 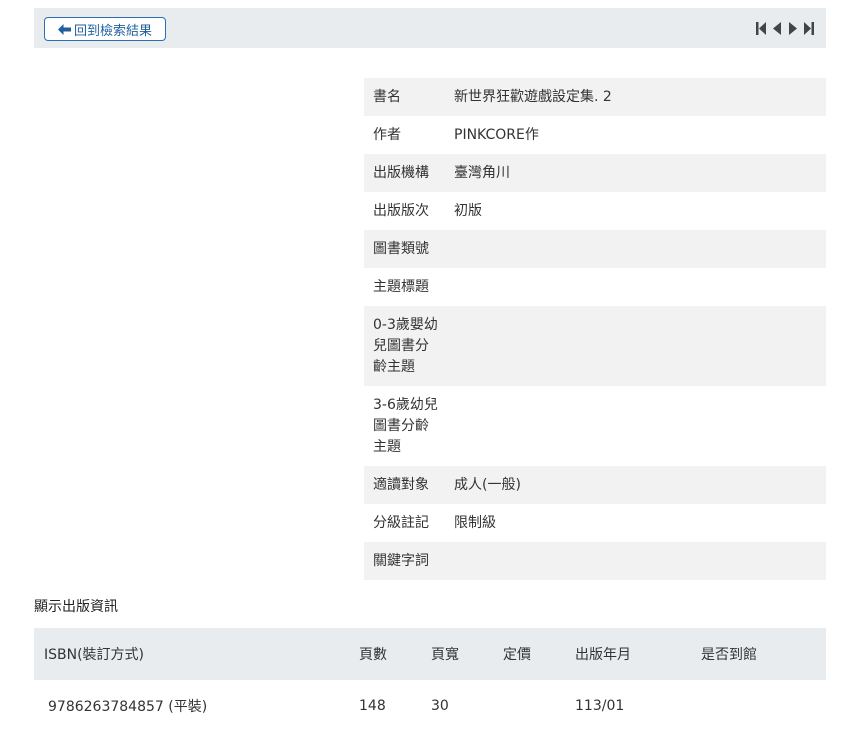 What do you see at coordinates (638, 654) in the screenshot?
I see `column-header-pub-date: 出版年月` at bounding box center [638, 654].